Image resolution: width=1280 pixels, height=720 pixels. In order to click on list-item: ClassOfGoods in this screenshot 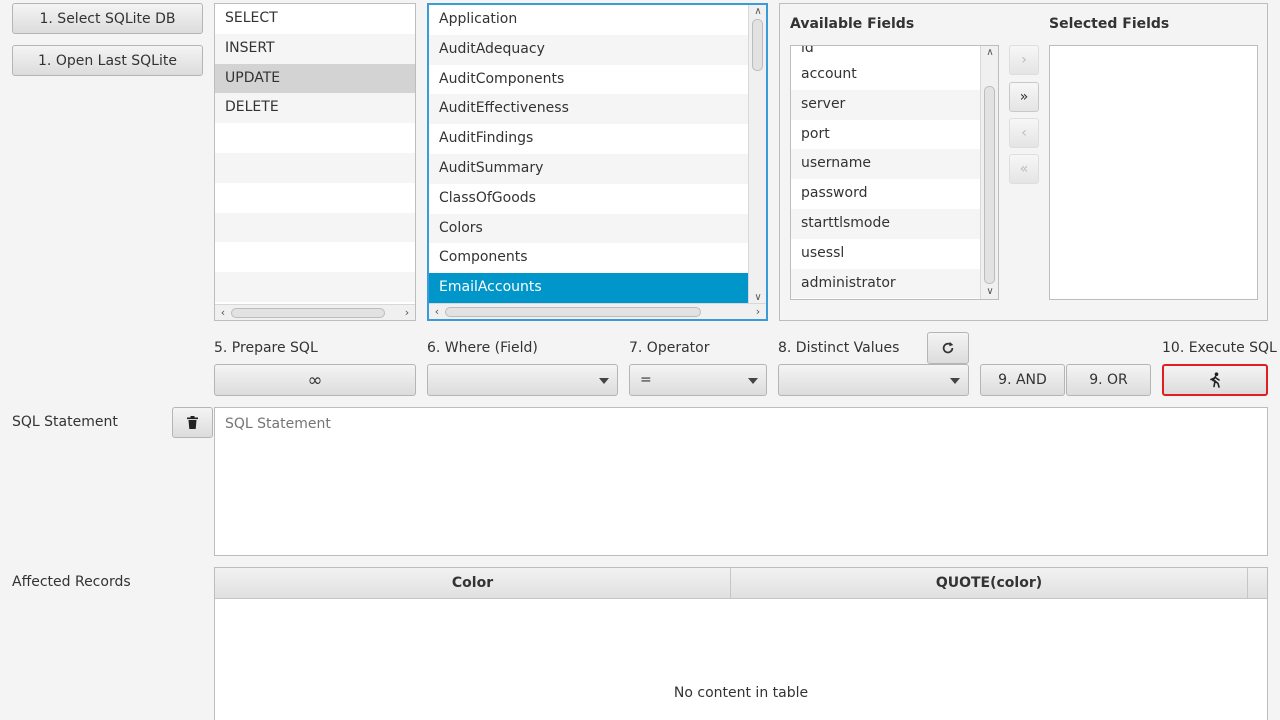, I will do `click(588, 199)`.